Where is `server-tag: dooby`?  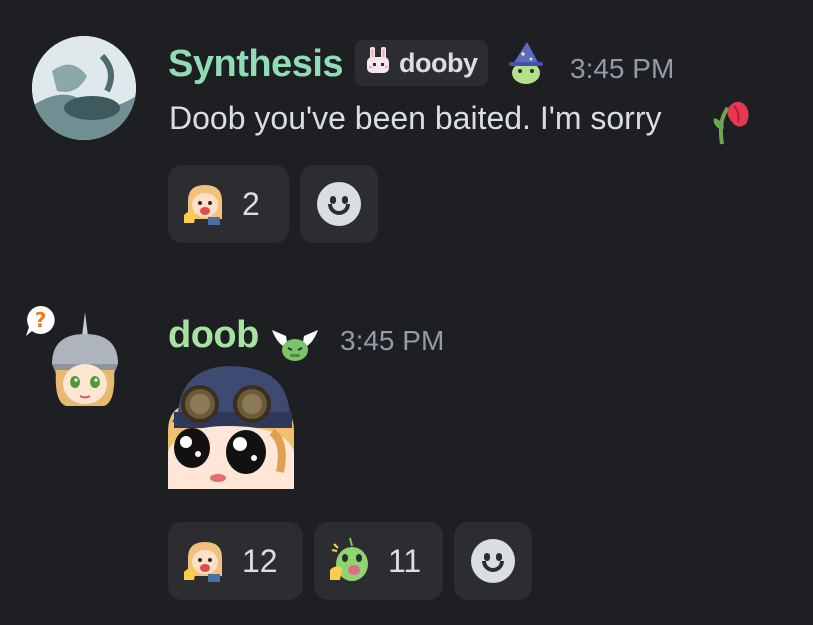 server-tag: dooby is located at coordinates (421, 63).